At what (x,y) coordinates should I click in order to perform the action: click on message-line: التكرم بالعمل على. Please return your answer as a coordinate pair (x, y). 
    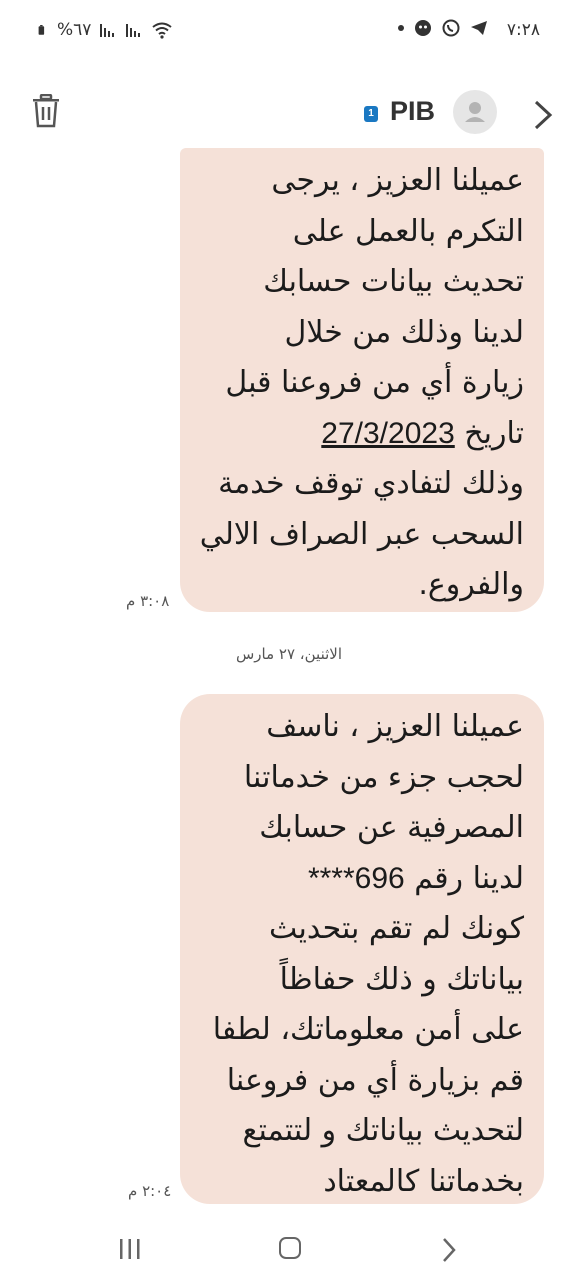
    Looking at the image, I should click on (408, 231).